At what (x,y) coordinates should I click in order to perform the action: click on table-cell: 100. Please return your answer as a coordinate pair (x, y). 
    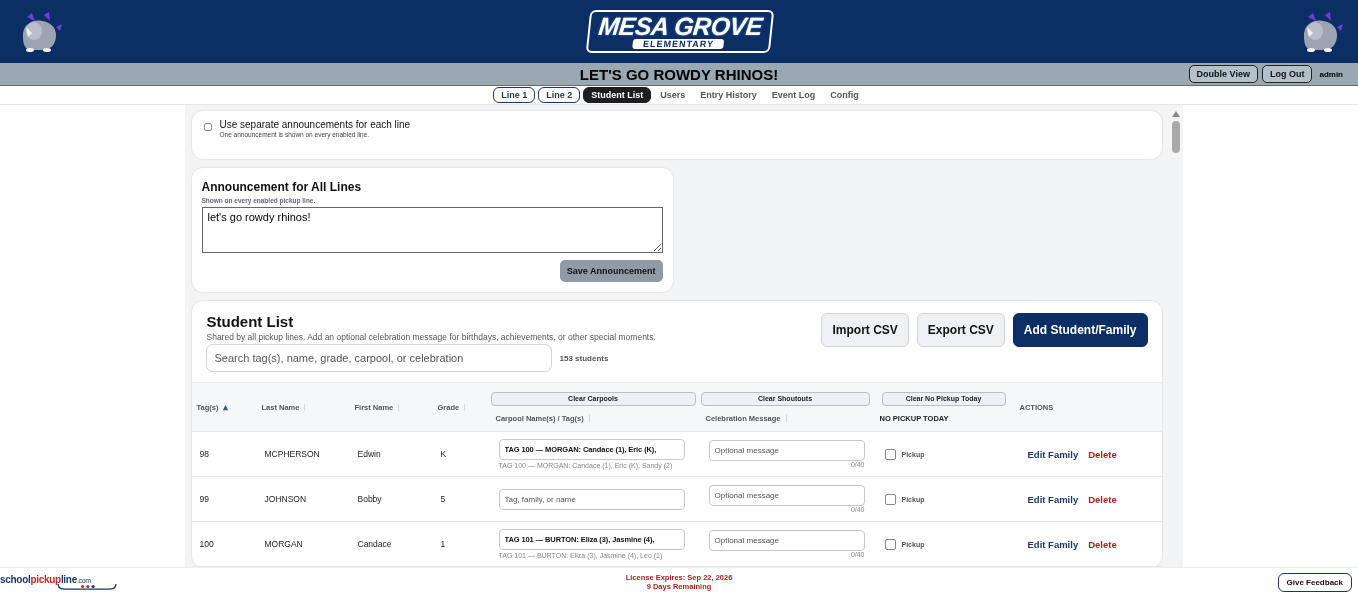
    Looking at the image, I should click on (206, 544).